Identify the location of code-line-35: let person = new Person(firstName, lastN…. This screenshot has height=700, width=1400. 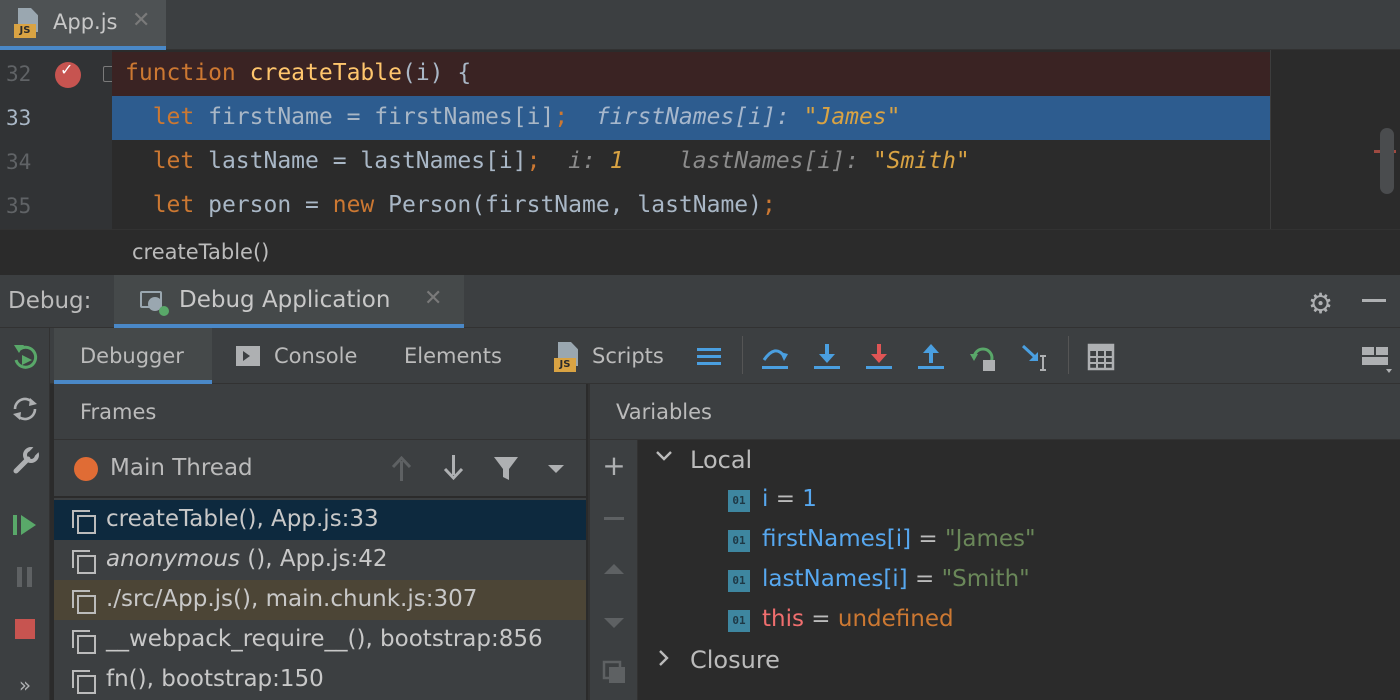
(691, 206).